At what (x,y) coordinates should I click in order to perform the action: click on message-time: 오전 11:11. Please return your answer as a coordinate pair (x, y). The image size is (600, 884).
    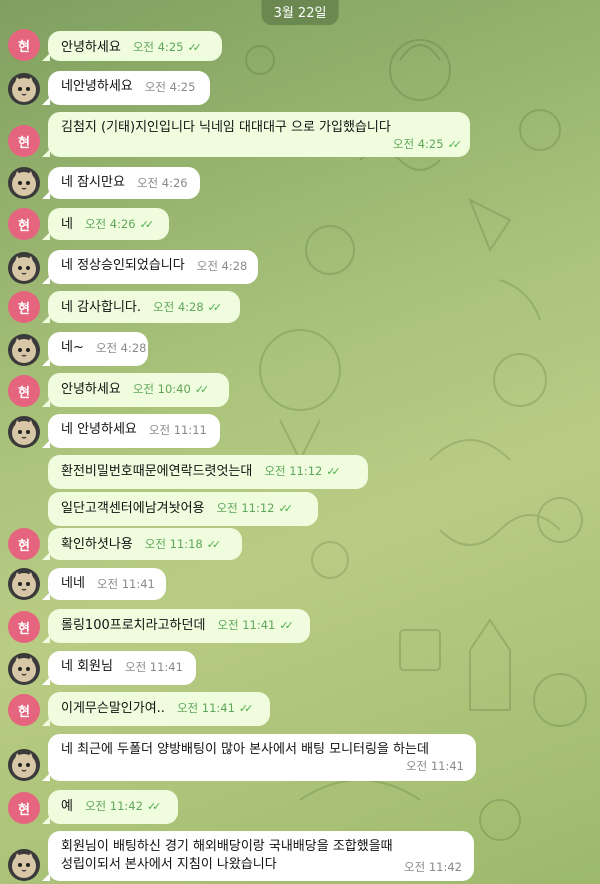
    Looking at the image, I should click on (177, 430).